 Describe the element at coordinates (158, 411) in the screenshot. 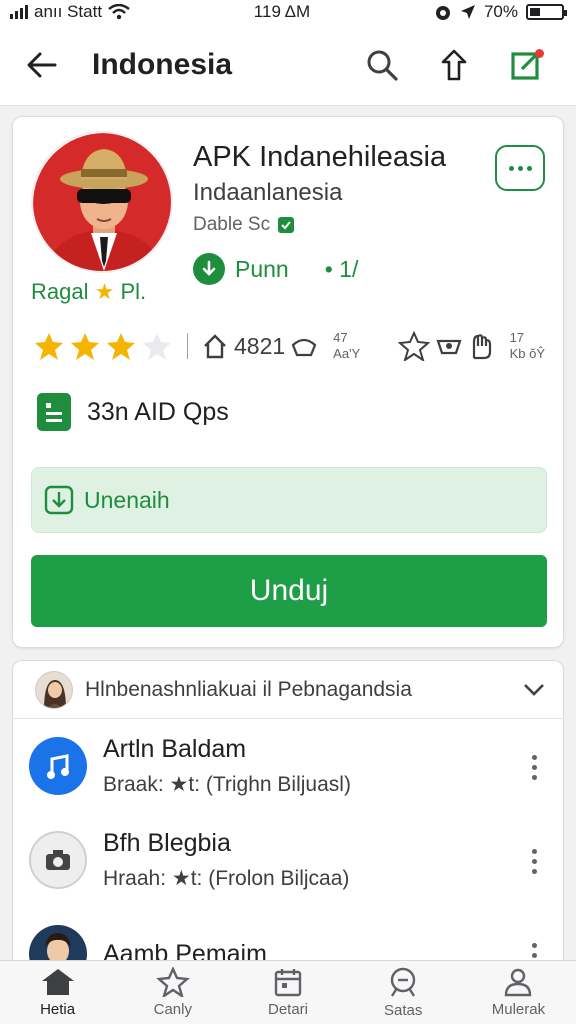

I see `size-text: 33n AID Qps` at that location.